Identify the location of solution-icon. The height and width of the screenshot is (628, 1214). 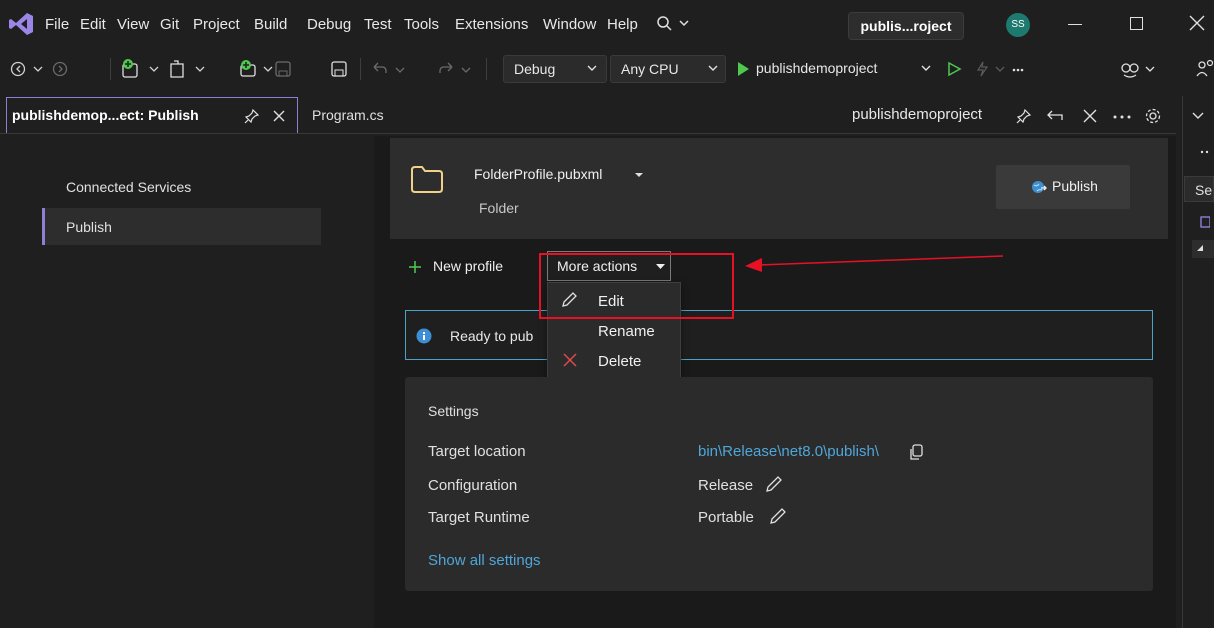
(1205, 223).